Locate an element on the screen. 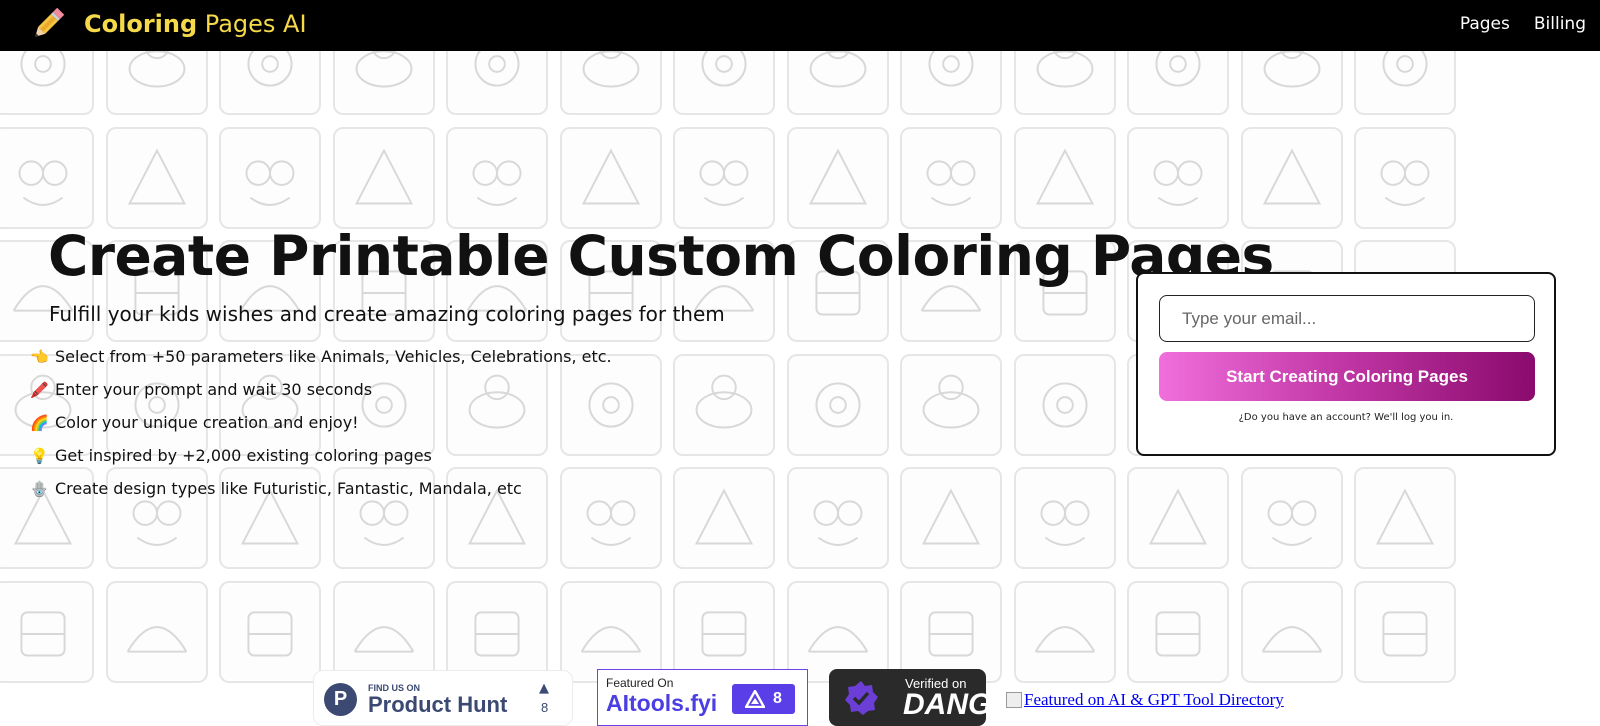  pencil-icon is located at coordinates (48, 24).